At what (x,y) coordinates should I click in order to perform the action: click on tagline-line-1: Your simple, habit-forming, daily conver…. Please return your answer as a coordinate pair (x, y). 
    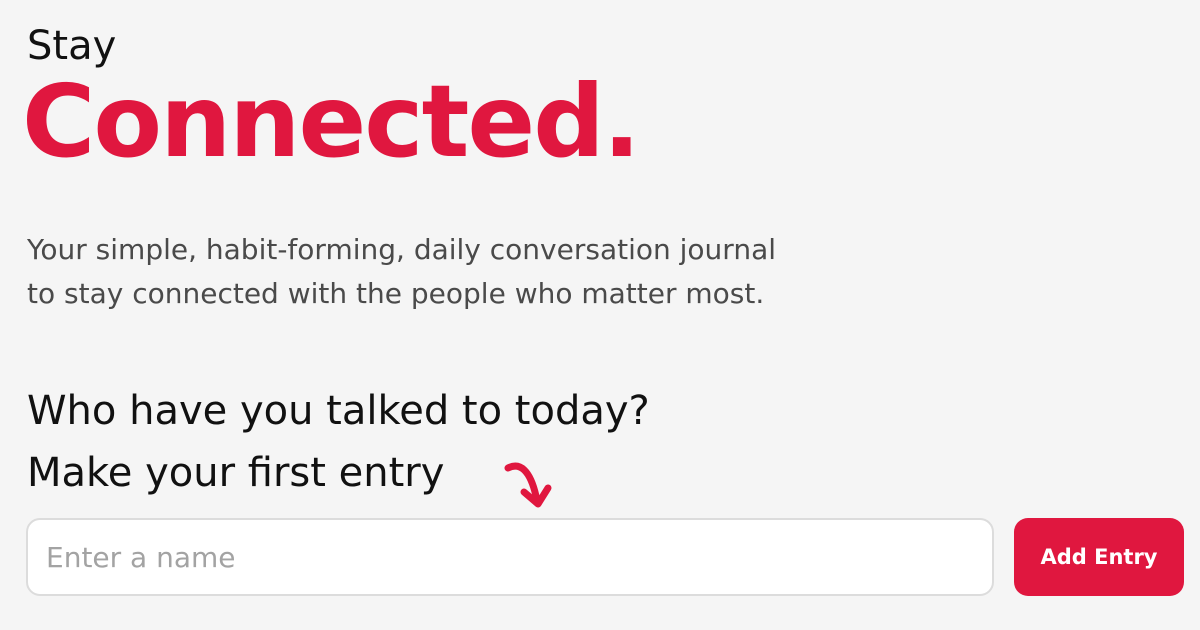
    Looking at the image, I should click on (401, 249).